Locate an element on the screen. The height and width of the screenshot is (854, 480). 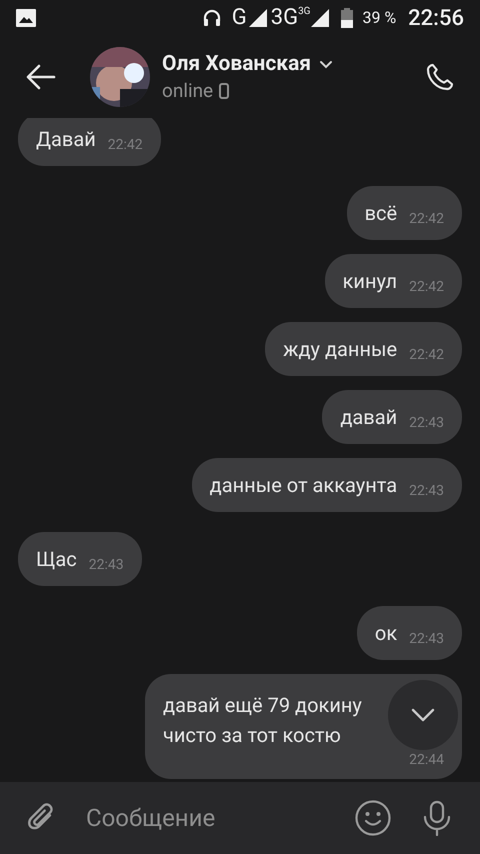
network-label: 3G is located at coordinates (304, 12).